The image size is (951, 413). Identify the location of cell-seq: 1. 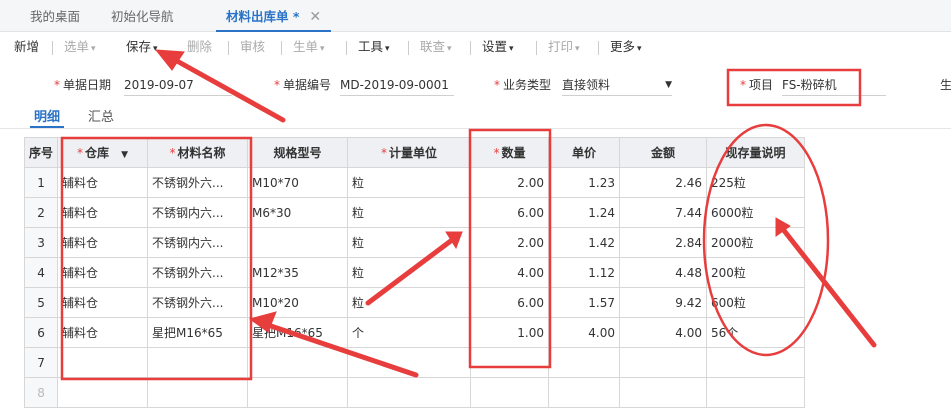
(41, 182).